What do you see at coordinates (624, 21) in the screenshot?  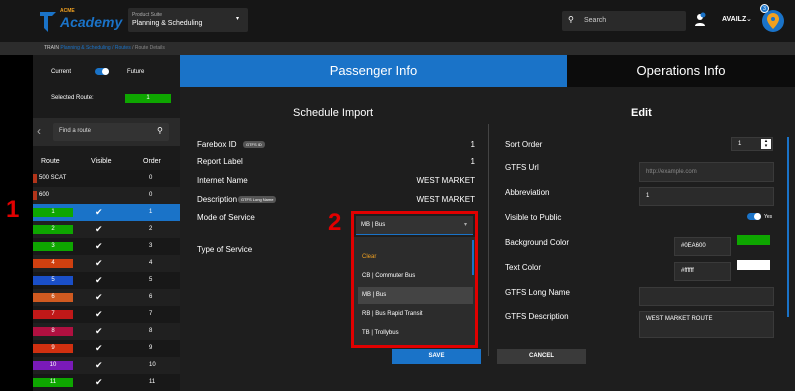 I see `search-input: ⚲ Search` at bounding box center [624, 21].